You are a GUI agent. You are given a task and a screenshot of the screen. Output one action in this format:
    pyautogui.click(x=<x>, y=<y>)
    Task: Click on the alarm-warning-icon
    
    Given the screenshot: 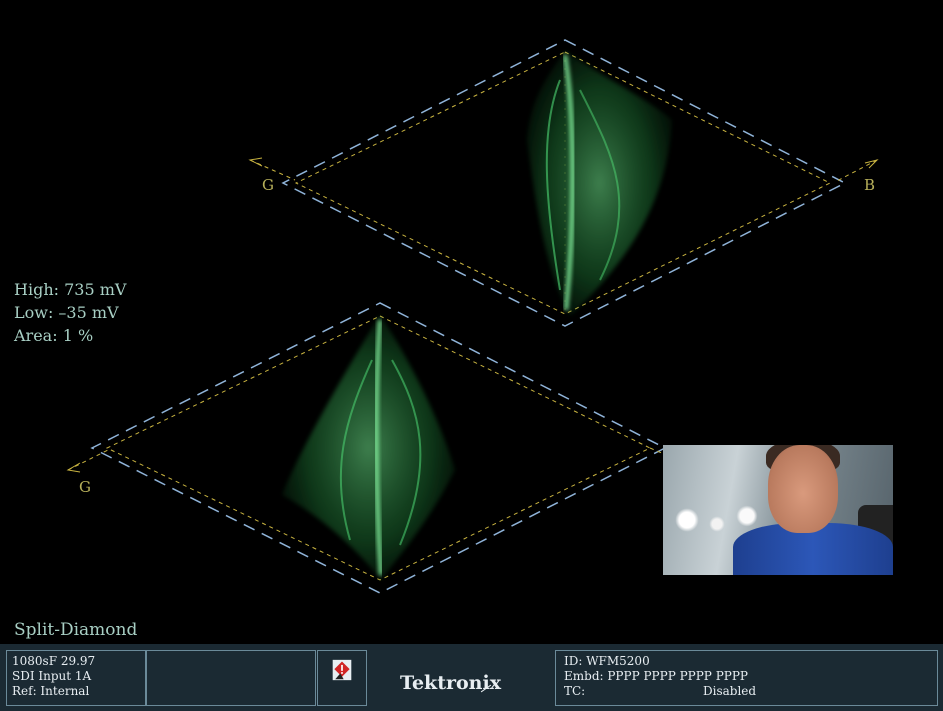 What is the action you would take?
    pyautogui.click(x=342, y=670)
    